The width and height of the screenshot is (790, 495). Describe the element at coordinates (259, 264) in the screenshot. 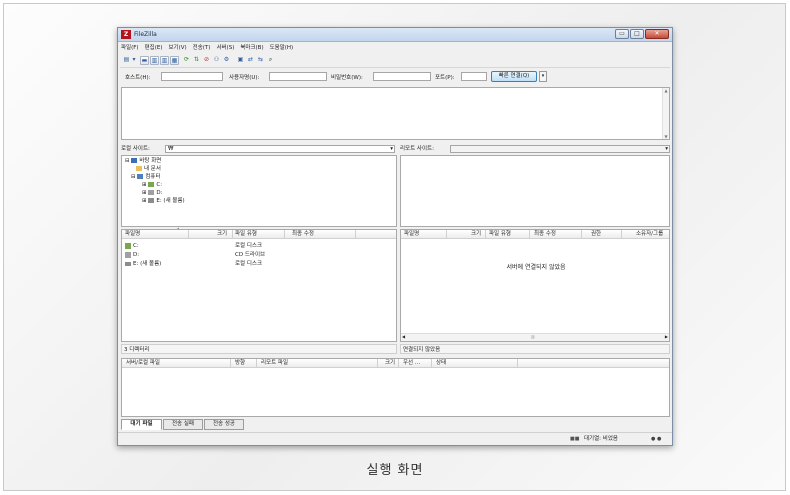

I see `list-item: E: (새 볼륨) 로컬 디스크` at that location.